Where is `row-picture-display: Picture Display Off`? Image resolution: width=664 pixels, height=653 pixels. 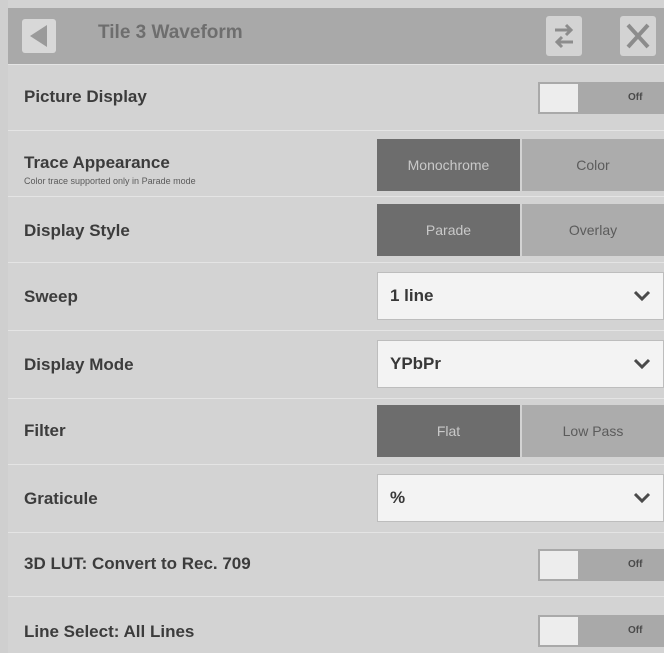
row-picture-display: Picture Display Off is located at coordinates (336, 97).